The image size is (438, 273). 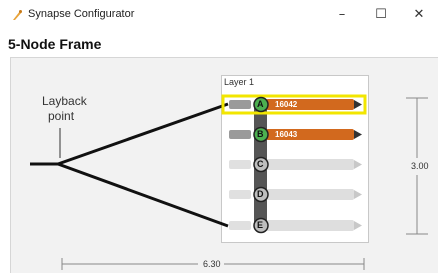 I want to click on node-c-lead, so click(x=310, y=164).